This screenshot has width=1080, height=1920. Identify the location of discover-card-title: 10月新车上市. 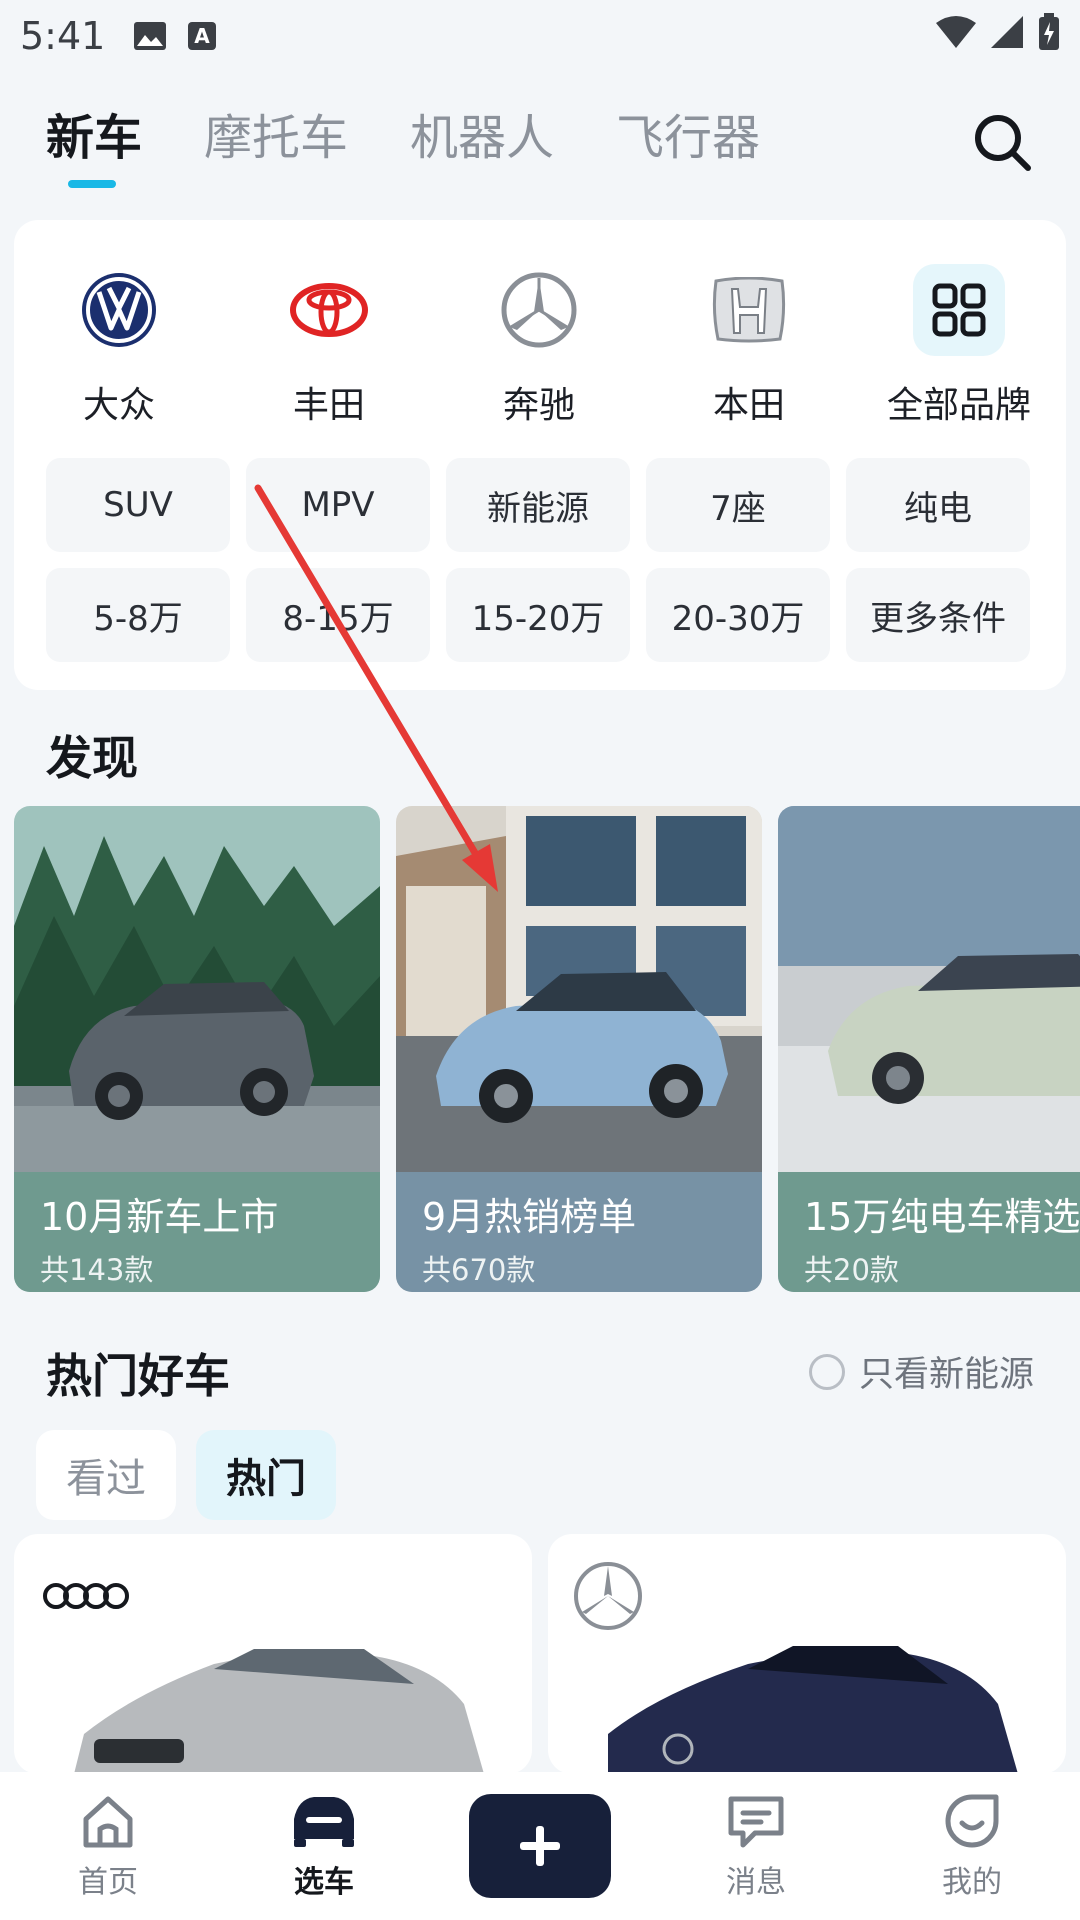
(159, 1217).